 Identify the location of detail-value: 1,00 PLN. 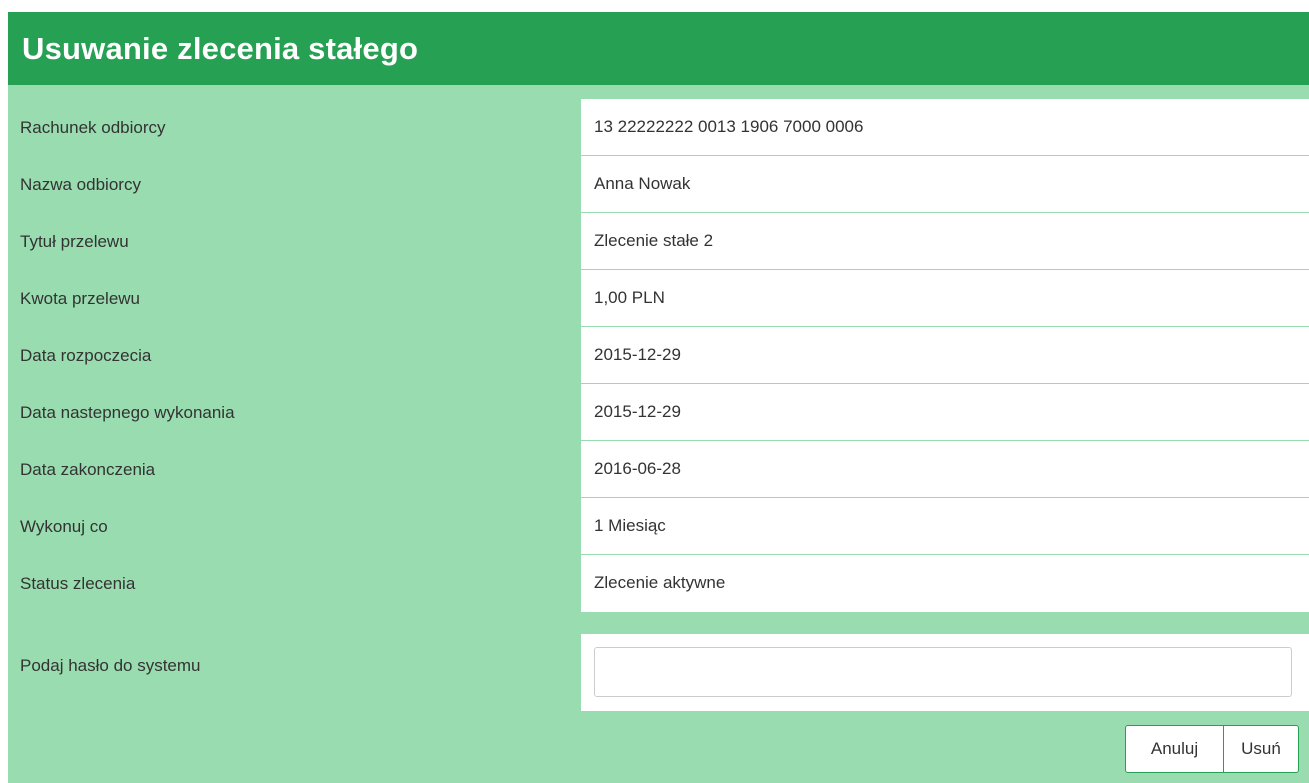
(945, 298).